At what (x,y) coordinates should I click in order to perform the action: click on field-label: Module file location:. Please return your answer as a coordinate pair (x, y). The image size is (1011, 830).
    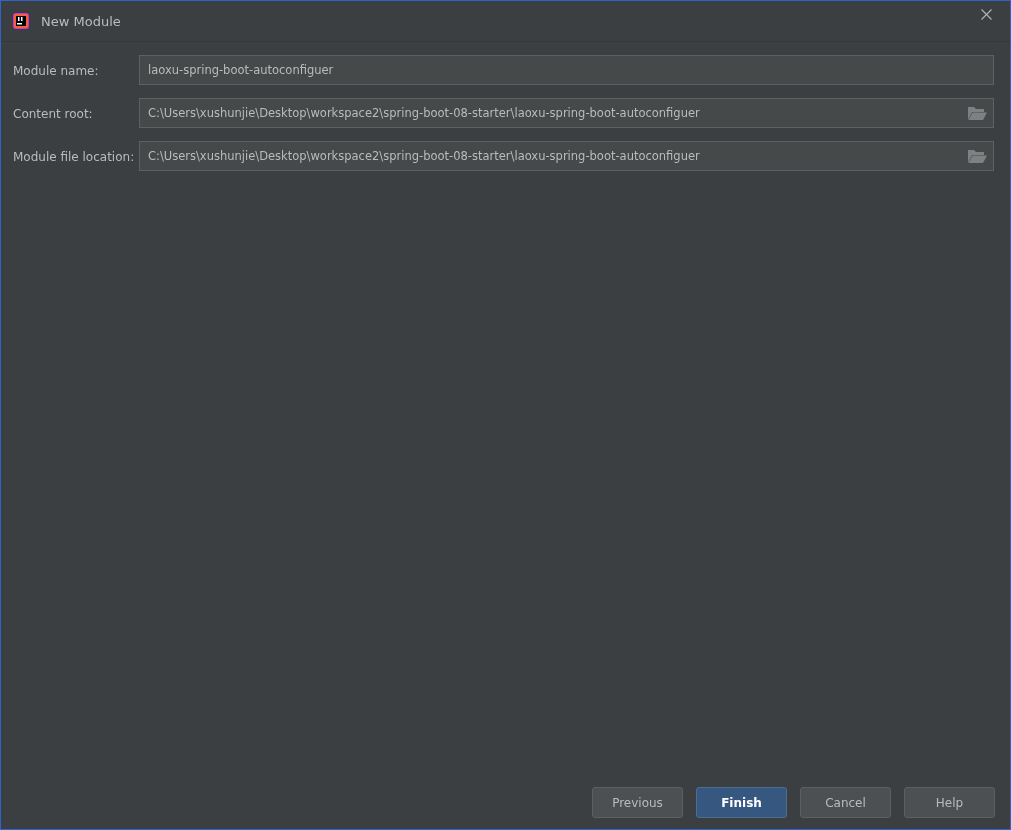
    Looking at the image, I should click on (74, 156).